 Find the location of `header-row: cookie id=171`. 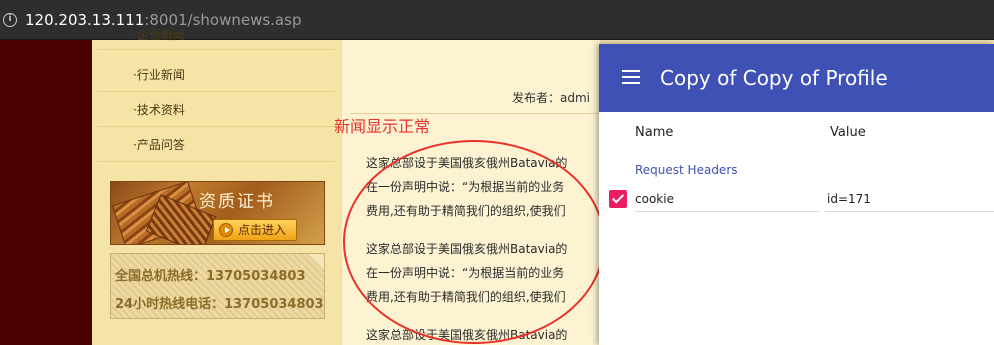

header-row: cookie id=171 is located at coordinates (796, 199).